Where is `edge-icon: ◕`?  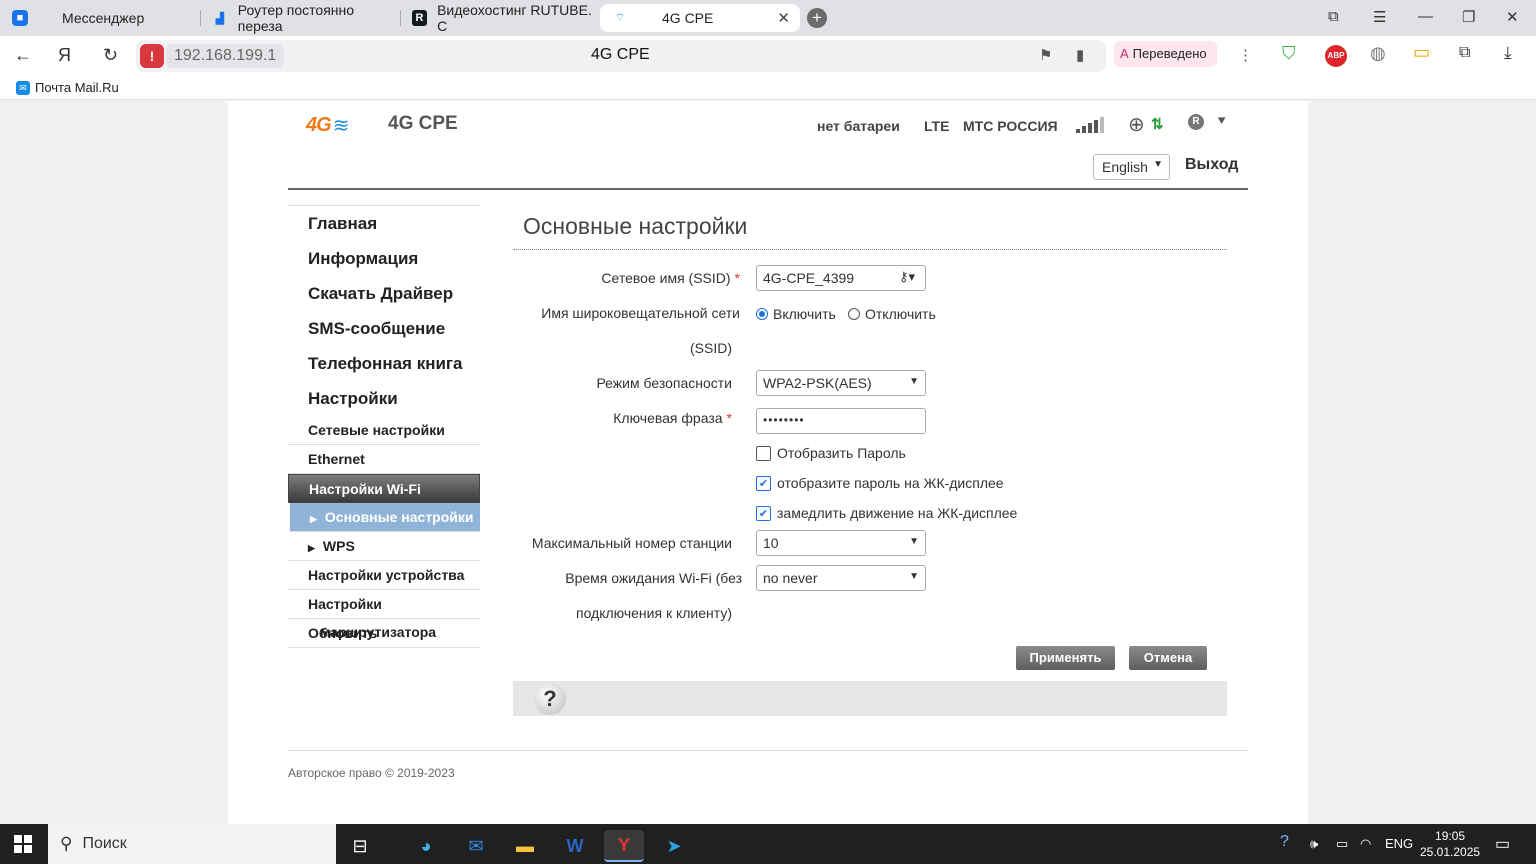
edge-icon: ◕ is located at coordinates (426, 846).